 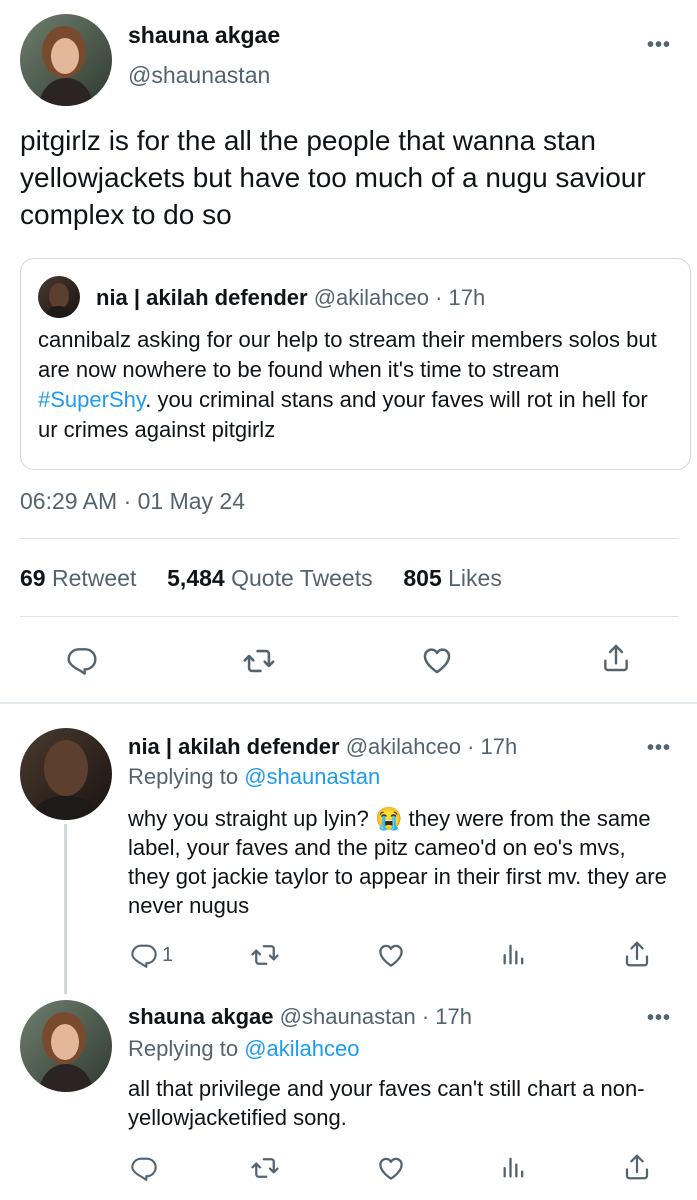 I want to click on quote-age: · 17h, so click(x=460, y=297).